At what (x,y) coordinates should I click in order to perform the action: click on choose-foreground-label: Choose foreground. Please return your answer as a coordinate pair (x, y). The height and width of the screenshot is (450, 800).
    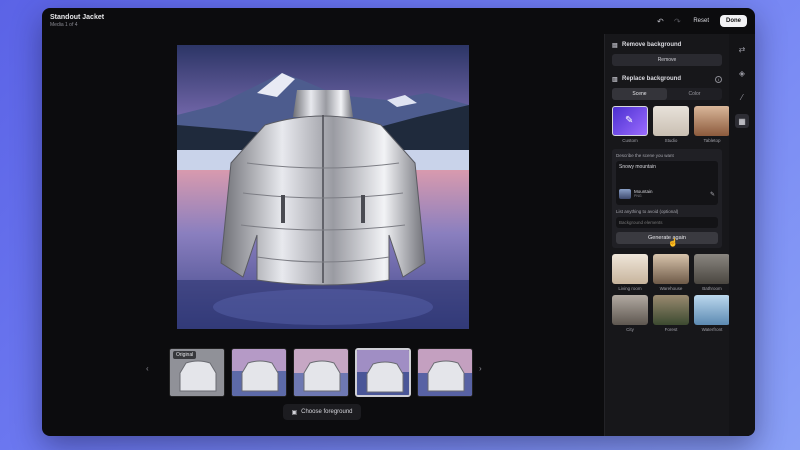
    Looking at the image, I should click on (327, 412).